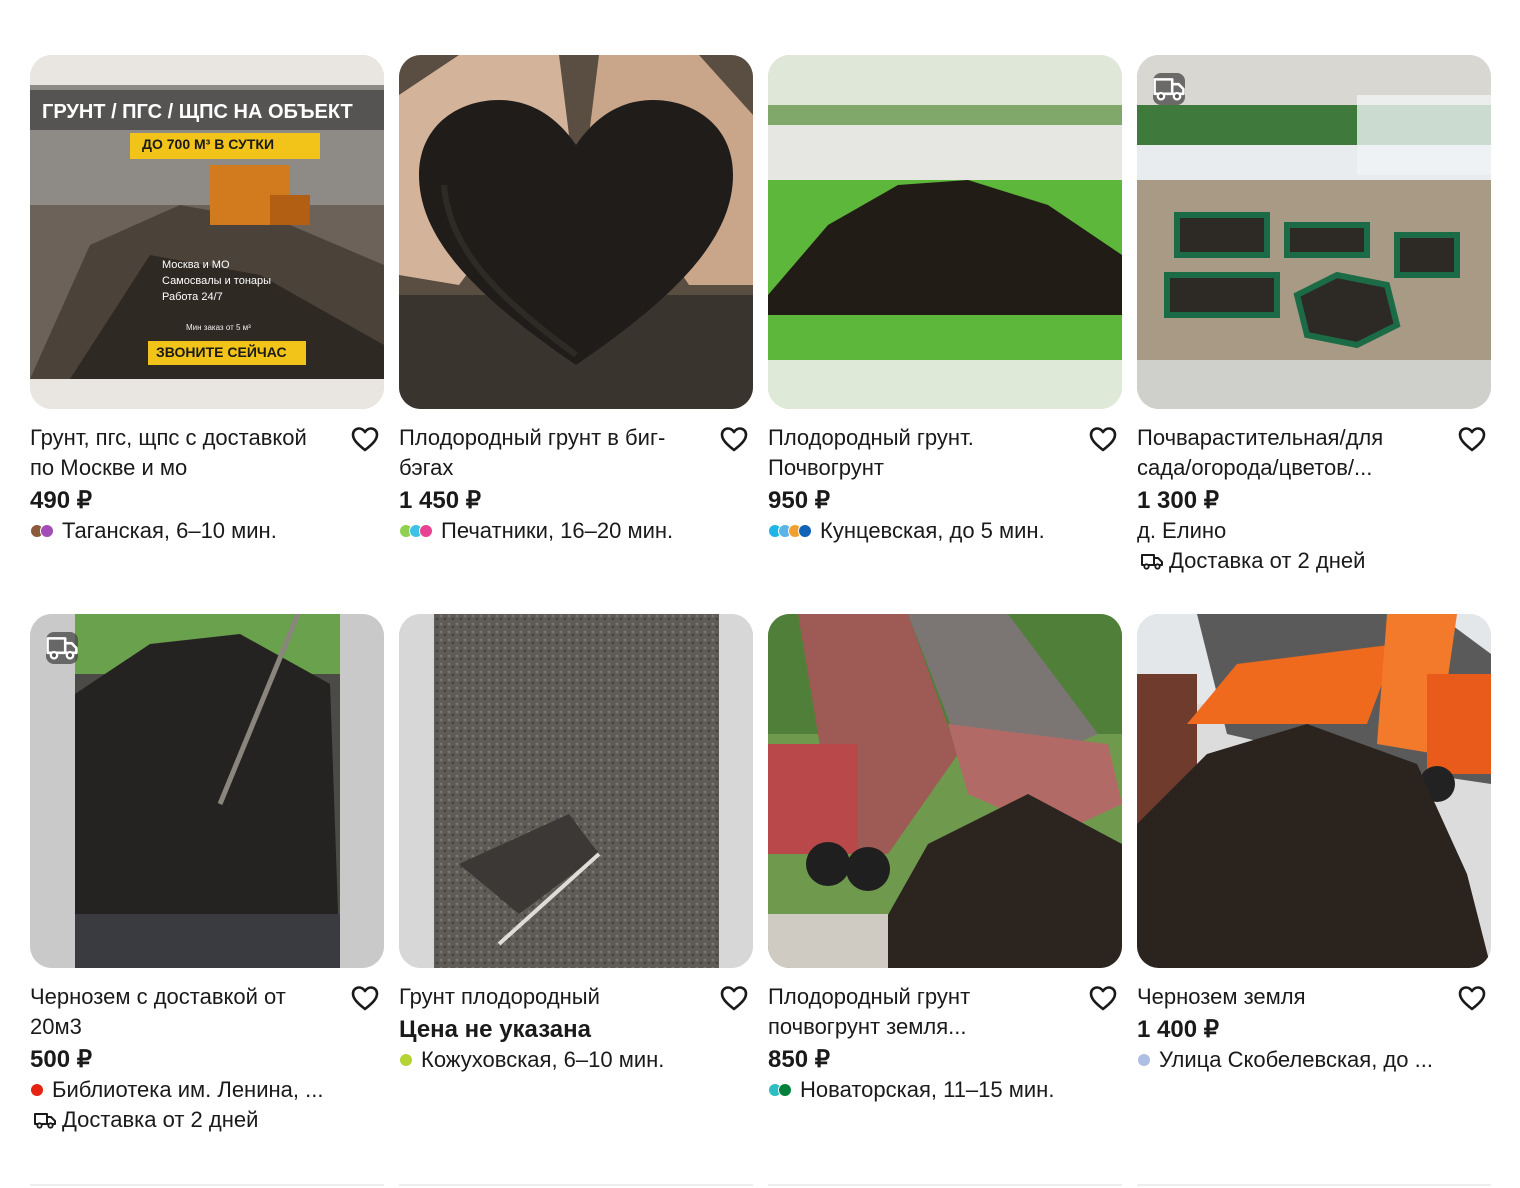 Image resolution: width=1520 pixels, height=1188 pixels. I want to click on poster-cta: ЗВОНИТЕ СЕЙЧАС, so click(221, 352).